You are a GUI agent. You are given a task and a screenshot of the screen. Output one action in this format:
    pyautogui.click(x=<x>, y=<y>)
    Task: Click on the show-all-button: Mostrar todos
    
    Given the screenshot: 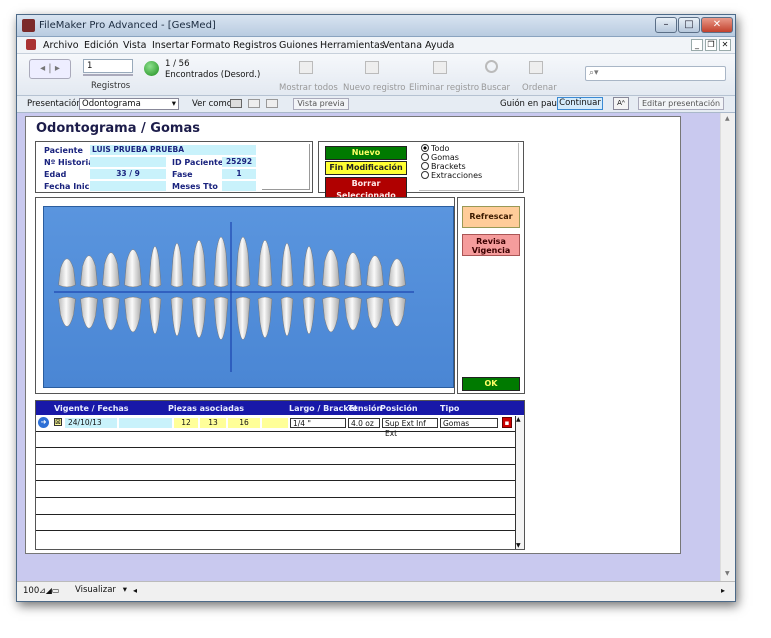 What is the action you would take?
    pyautogui.click(x=308, y=88)
    